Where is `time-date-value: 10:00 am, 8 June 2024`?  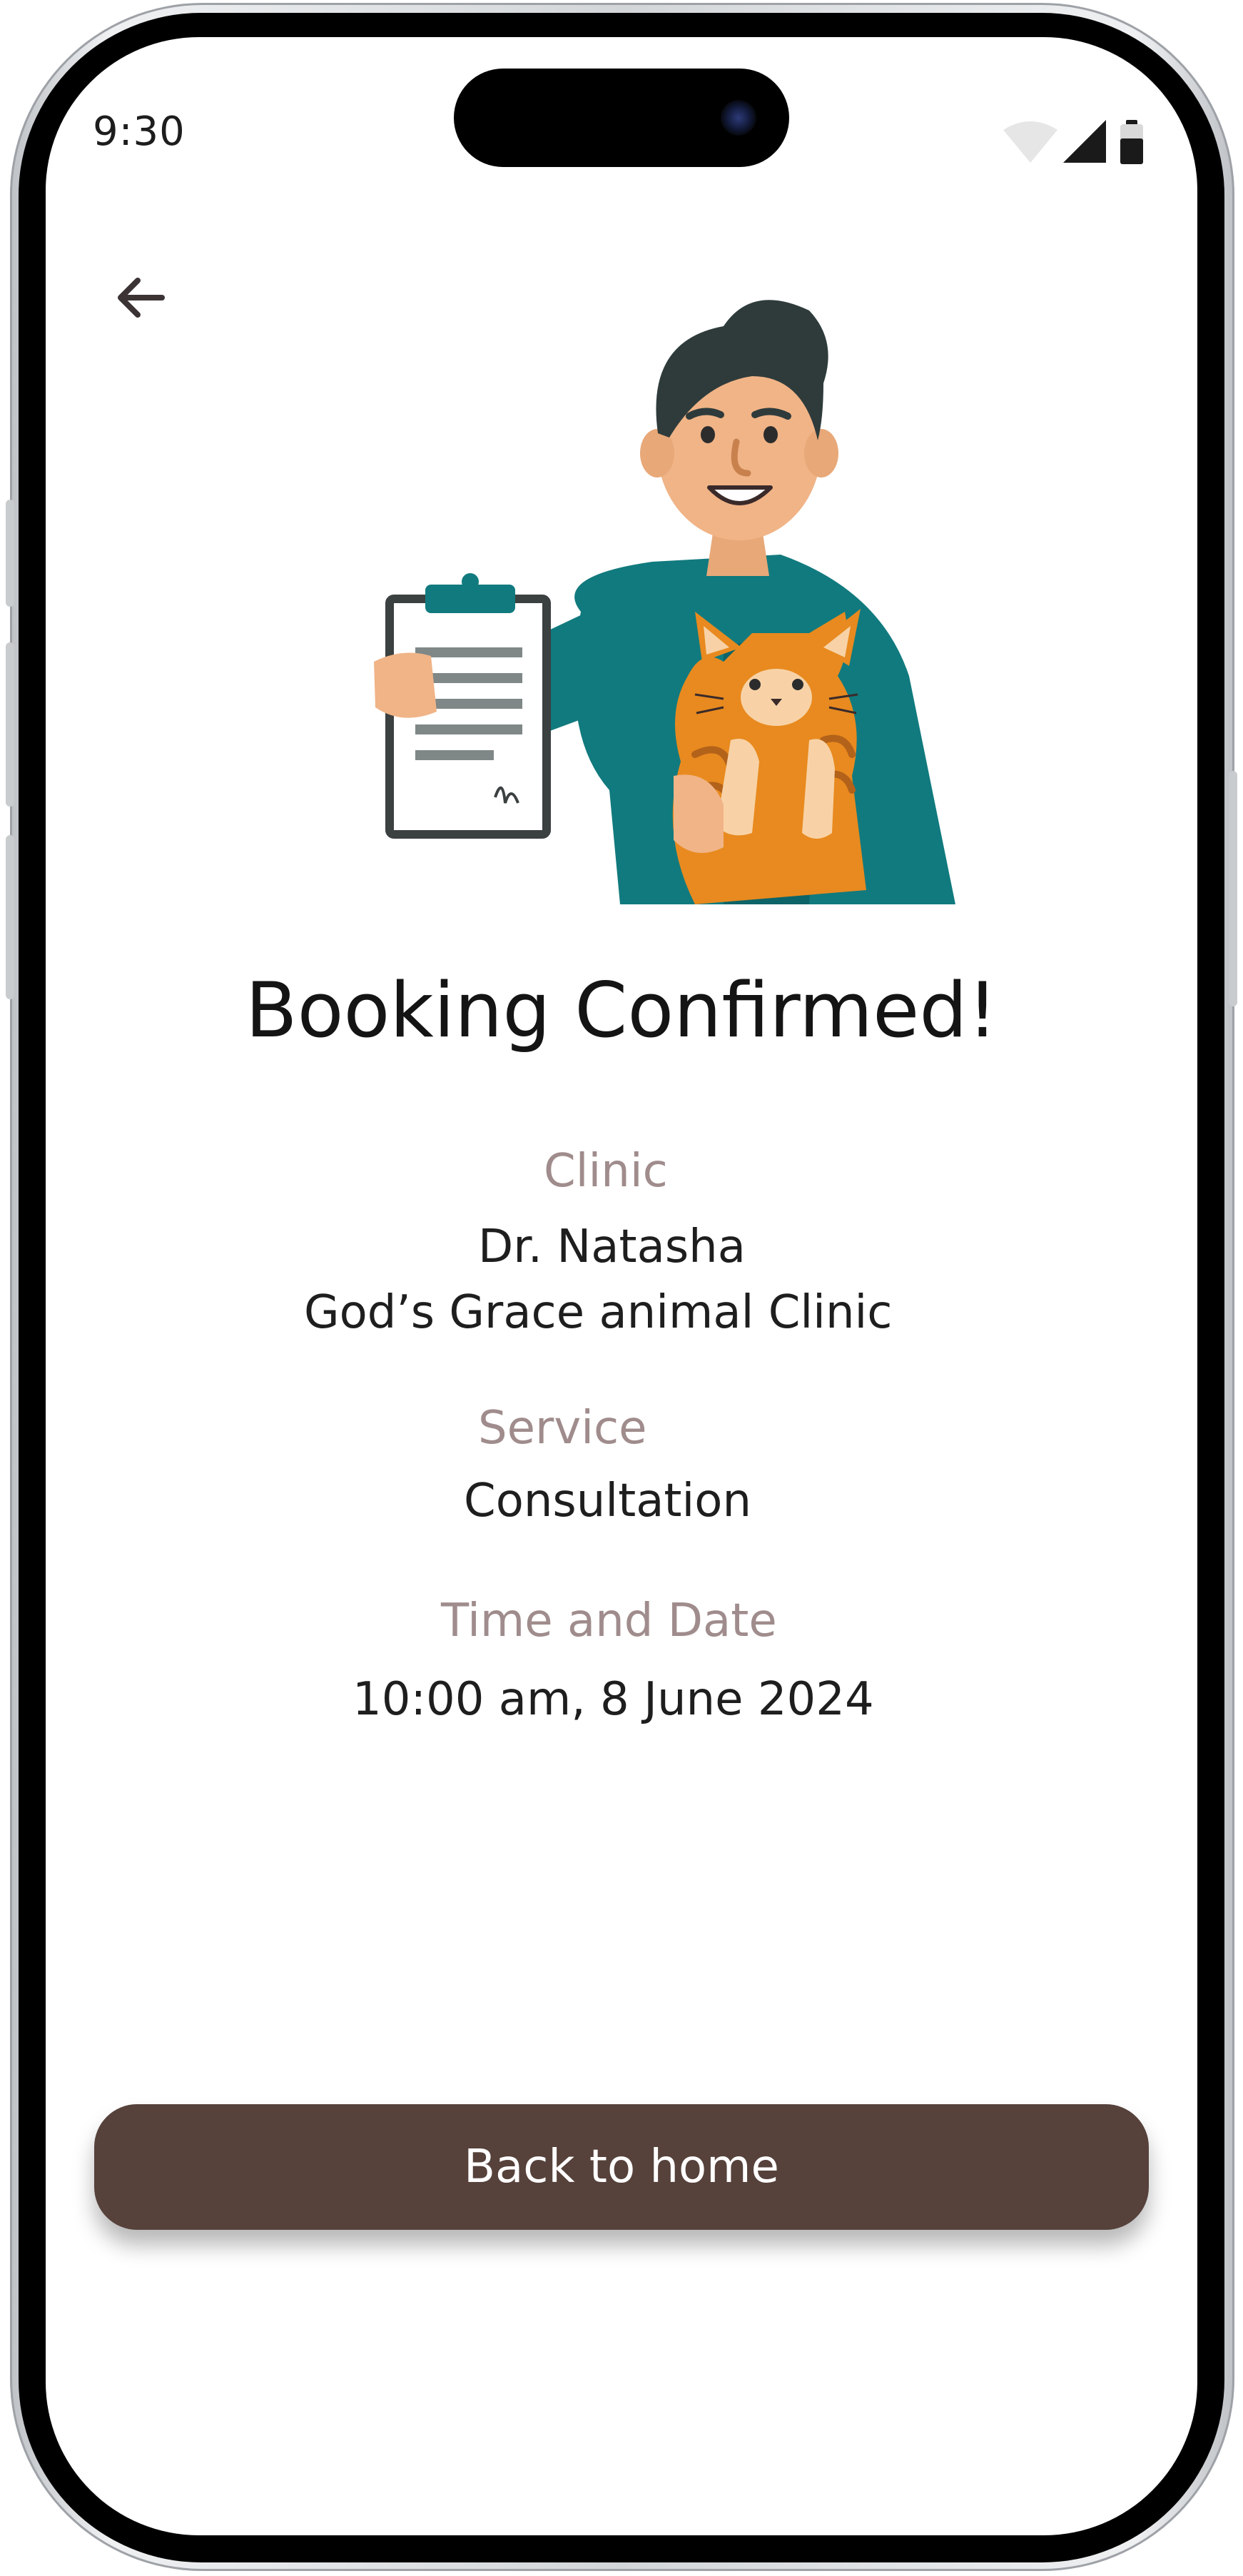 time-date-value: 10:00 am, 8 June 2024 is located at coordinates (613, 1699).